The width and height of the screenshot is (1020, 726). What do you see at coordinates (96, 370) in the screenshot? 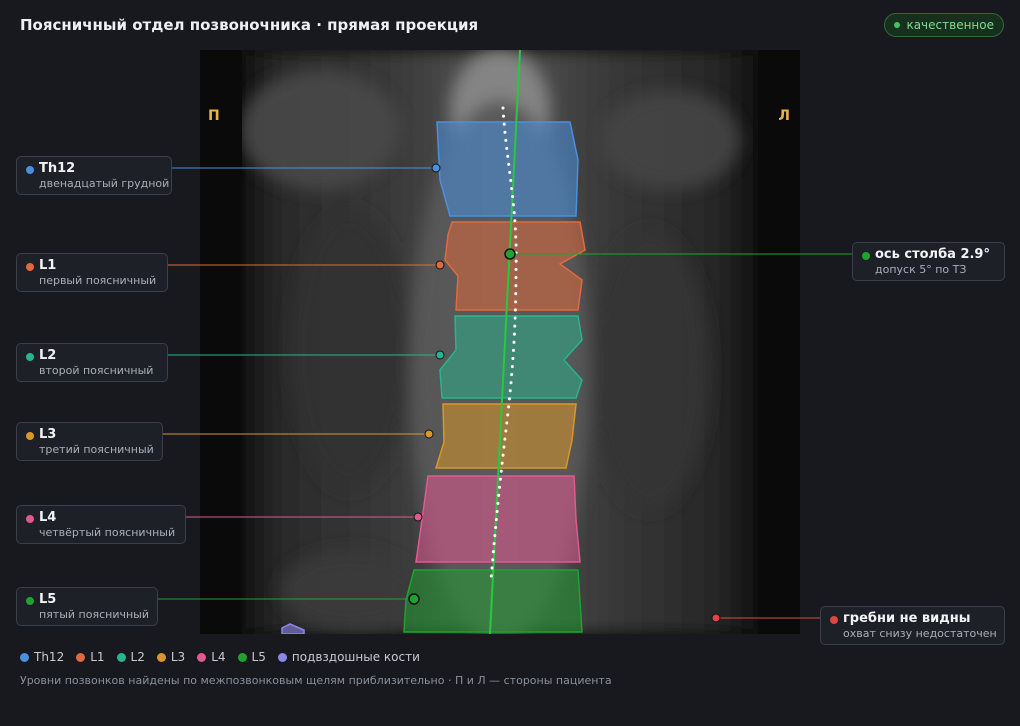
I see `label-card-desc: второй поясничный` at bounding box center [96, 370].